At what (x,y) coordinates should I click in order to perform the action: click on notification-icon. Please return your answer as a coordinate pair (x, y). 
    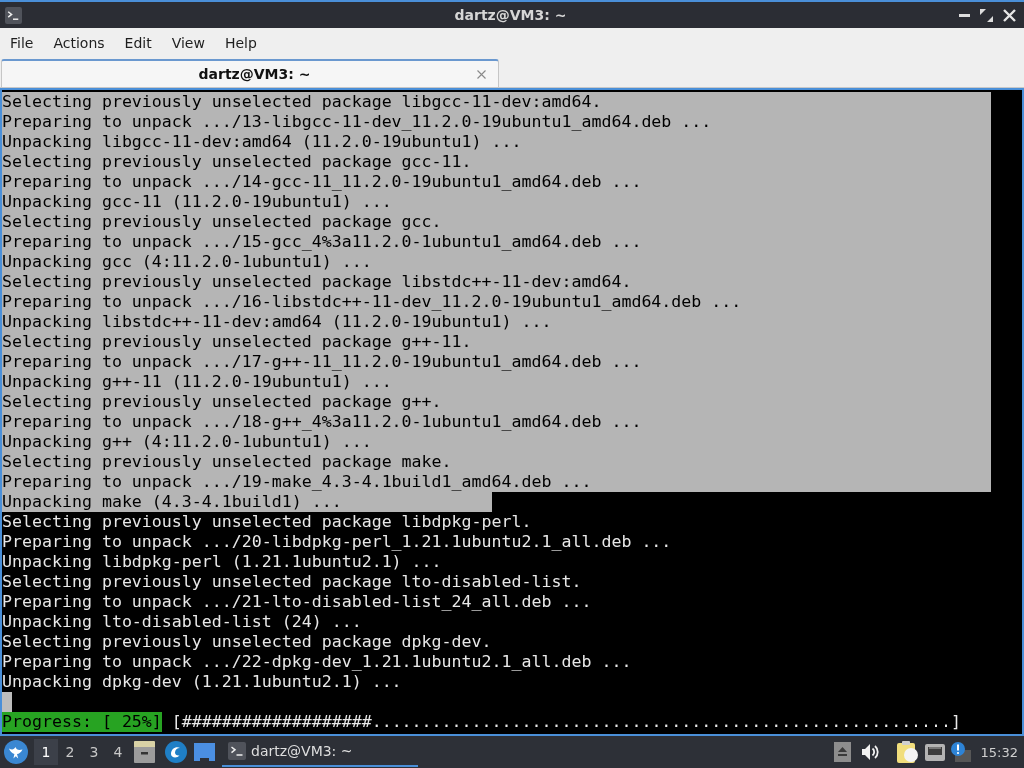
    Looking at the image, I should click on (960, 752).